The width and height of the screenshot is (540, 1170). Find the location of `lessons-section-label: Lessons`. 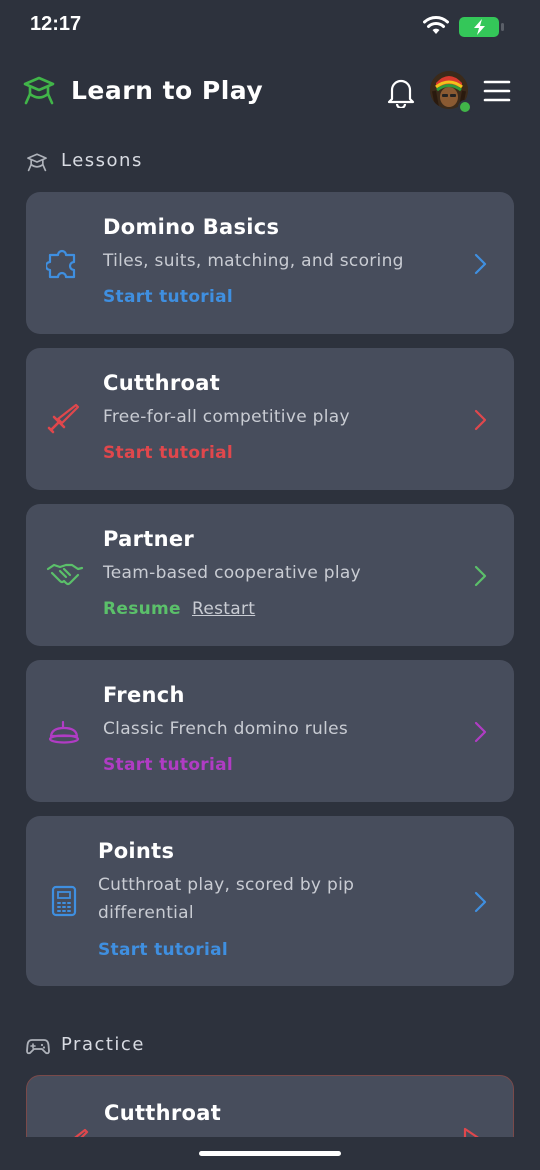

lessons-section-label: Lessons is located at coordinates (102, 160).